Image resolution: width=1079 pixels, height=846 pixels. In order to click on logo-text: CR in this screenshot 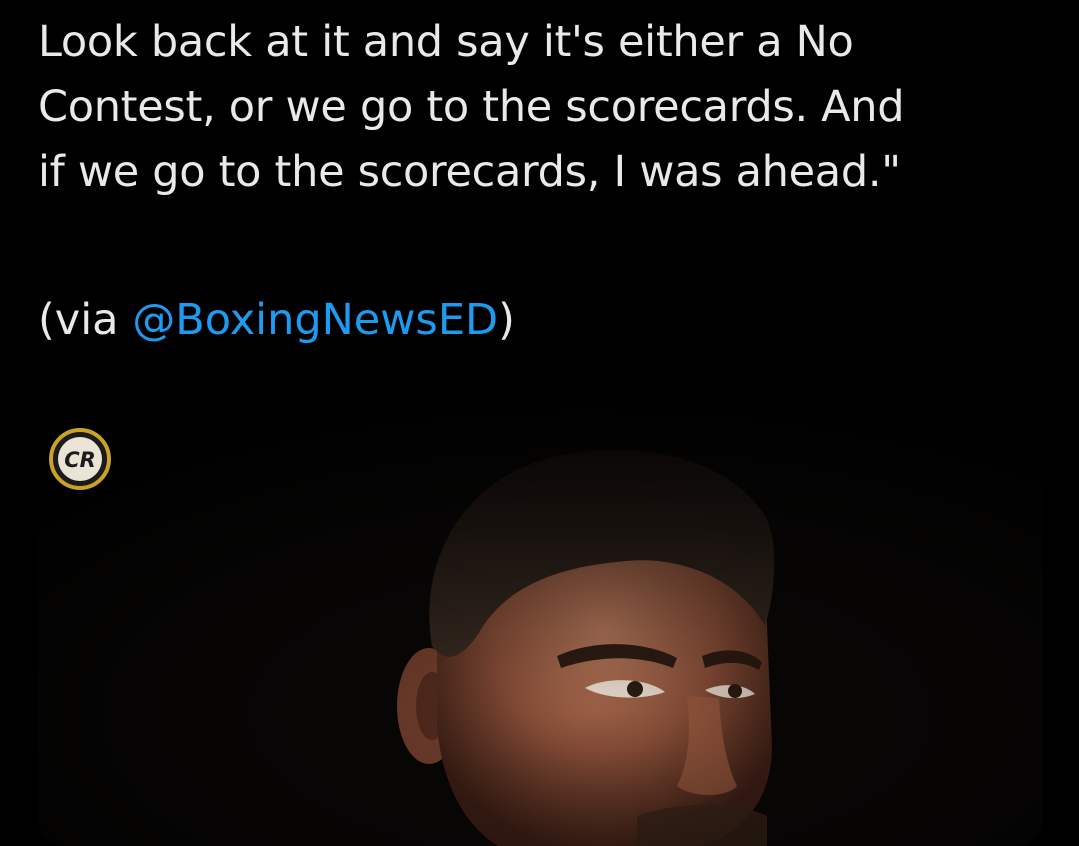, I will do `click(80, 460)`.